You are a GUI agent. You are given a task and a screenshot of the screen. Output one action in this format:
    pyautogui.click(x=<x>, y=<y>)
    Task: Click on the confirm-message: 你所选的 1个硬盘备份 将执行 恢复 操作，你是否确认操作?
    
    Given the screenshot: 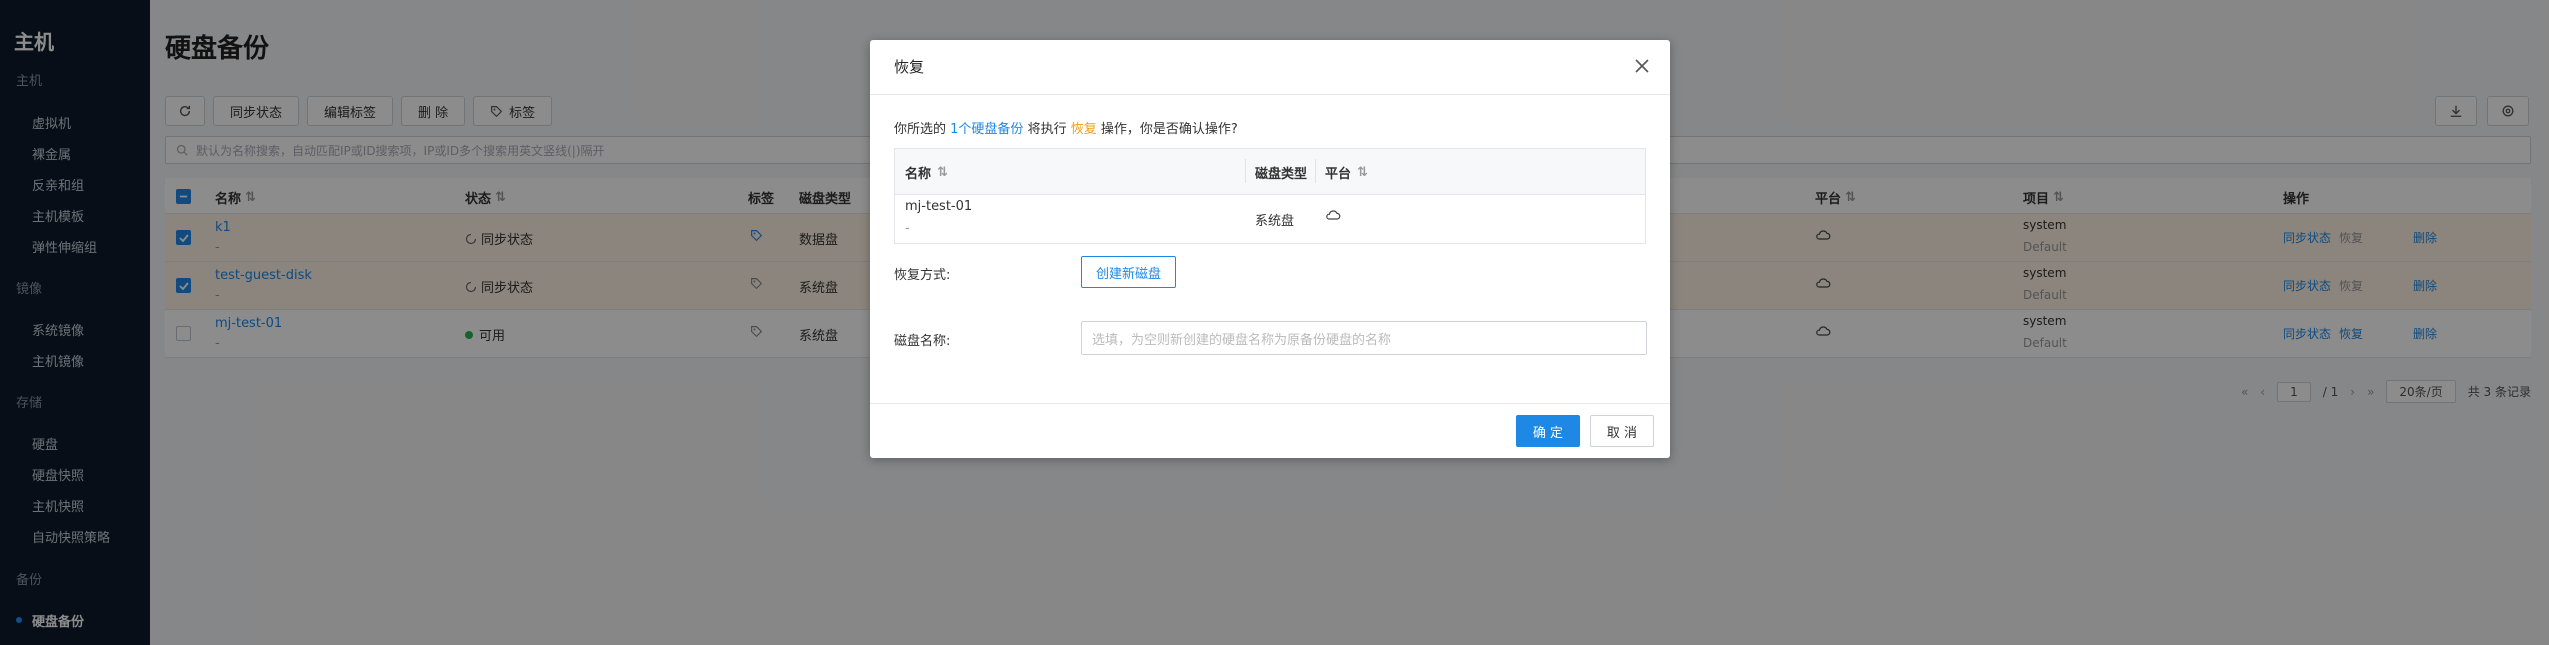 What is the action you would take?
    pyautogui.click(x=1066, y=127)
    